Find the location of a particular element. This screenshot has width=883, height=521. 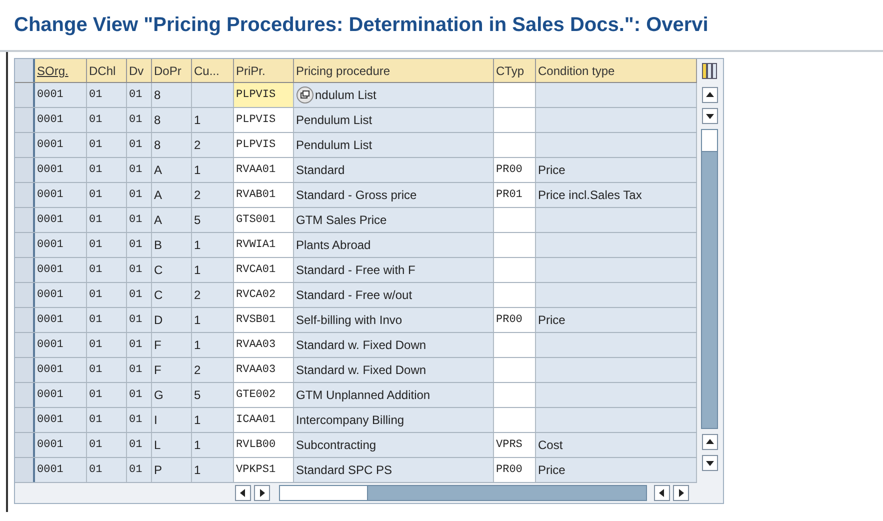

vertical-scrollbar is located at coordinates (709, 279).